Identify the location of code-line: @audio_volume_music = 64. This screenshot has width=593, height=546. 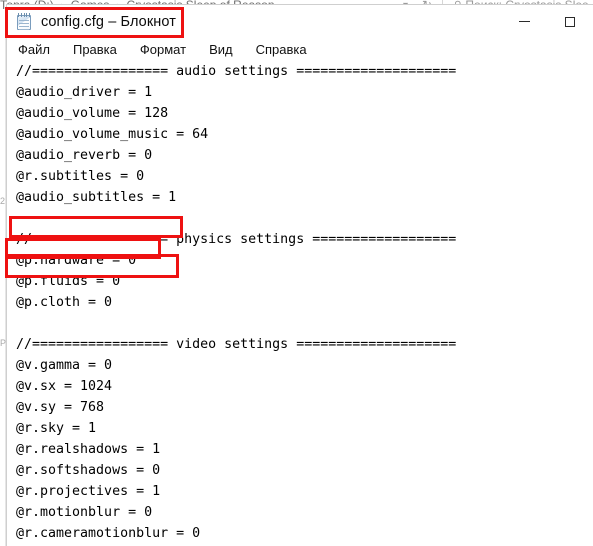
(112, 134).